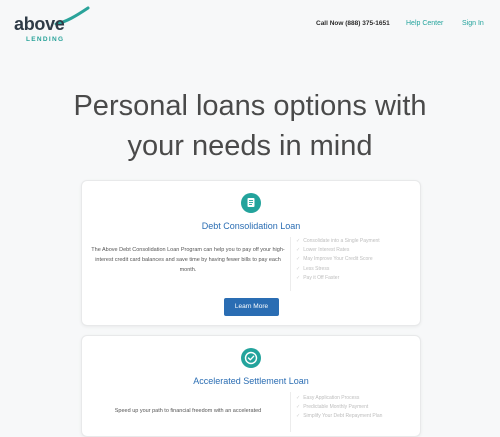  What do you see at coordinates (353, 23) in the screenshot?
I see `call-now-phone-link: Call Now (888) 375-1651` at bounding box center [353, 23].